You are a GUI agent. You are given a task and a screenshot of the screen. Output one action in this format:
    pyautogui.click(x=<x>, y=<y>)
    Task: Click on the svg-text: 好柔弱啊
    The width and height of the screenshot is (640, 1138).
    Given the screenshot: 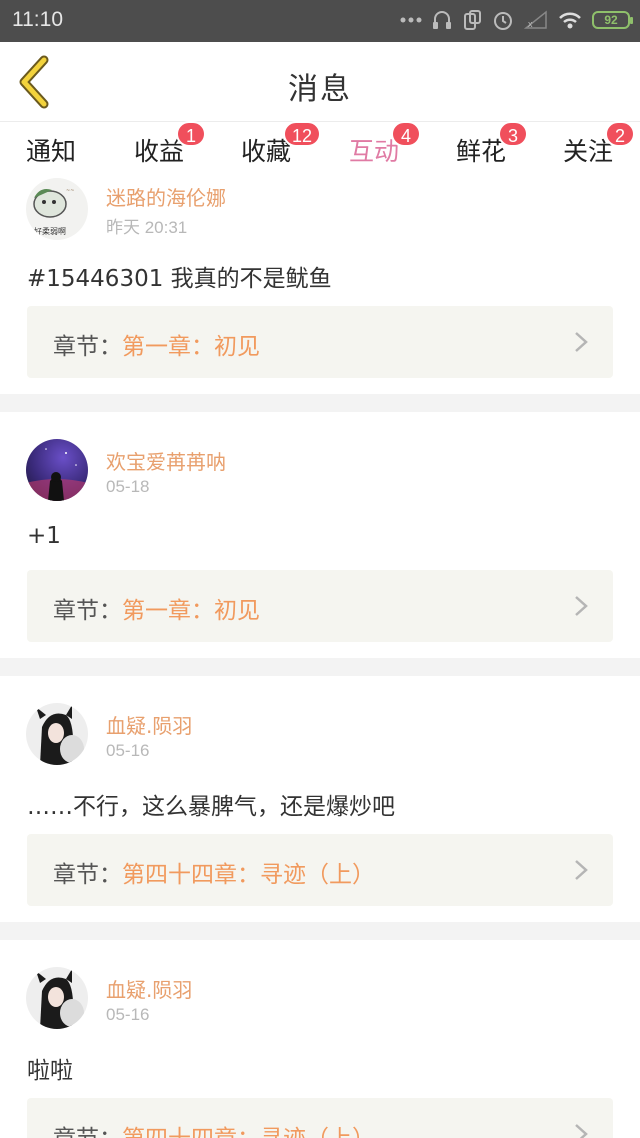 What is the action you would take?
    pyautogui.click(x=50, y=231)
    